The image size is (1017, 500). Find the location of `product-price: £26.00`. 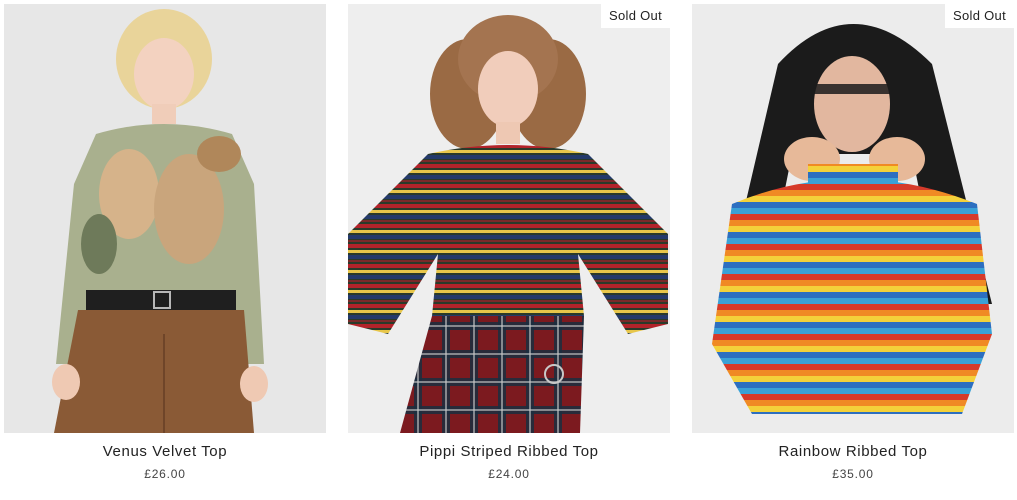

product-price: £26.00 is located at coordinates (165, 474).